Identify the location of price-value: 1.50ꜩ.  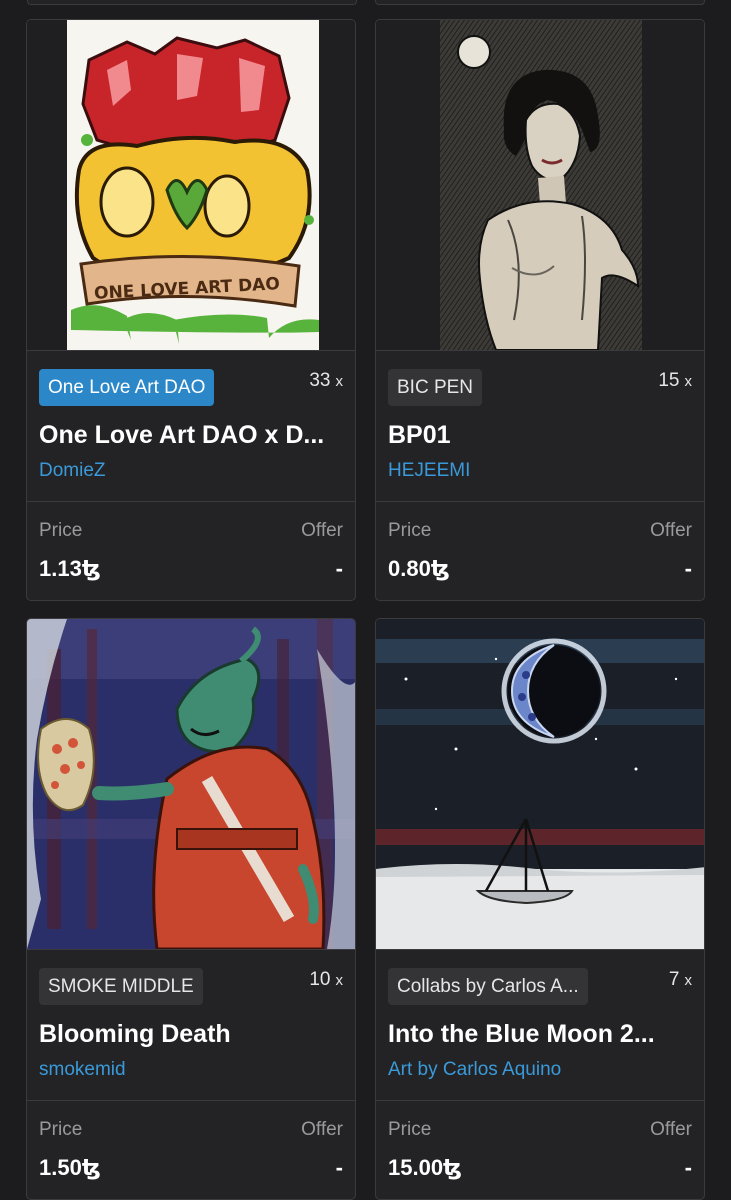
(70, 1167).